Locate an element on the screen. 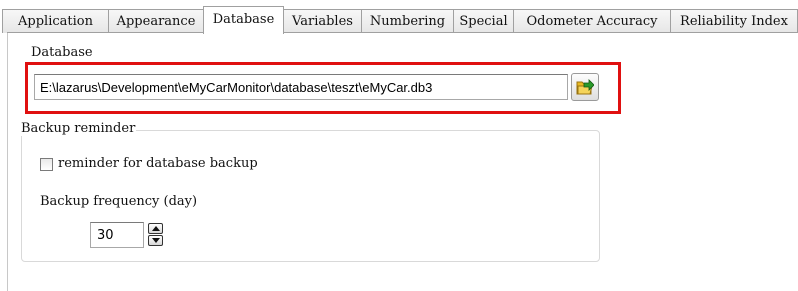 This screenshot has height=291, width=798. tab-numbering: Numbering is located at coordinates (407, 21).